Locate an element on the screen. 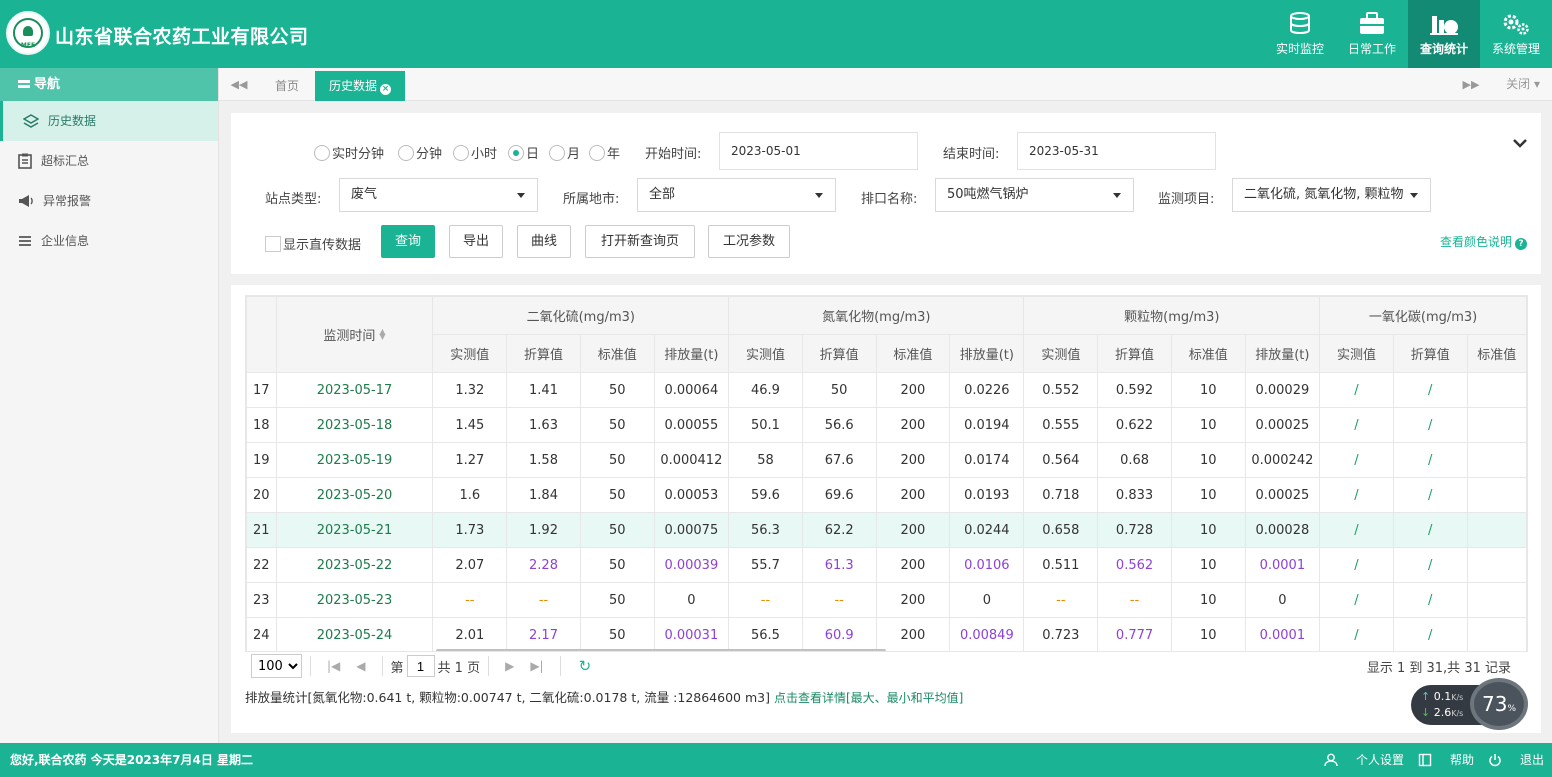 The image size is (1552, 777). close-icon: × is located at coordinates (386, 89).